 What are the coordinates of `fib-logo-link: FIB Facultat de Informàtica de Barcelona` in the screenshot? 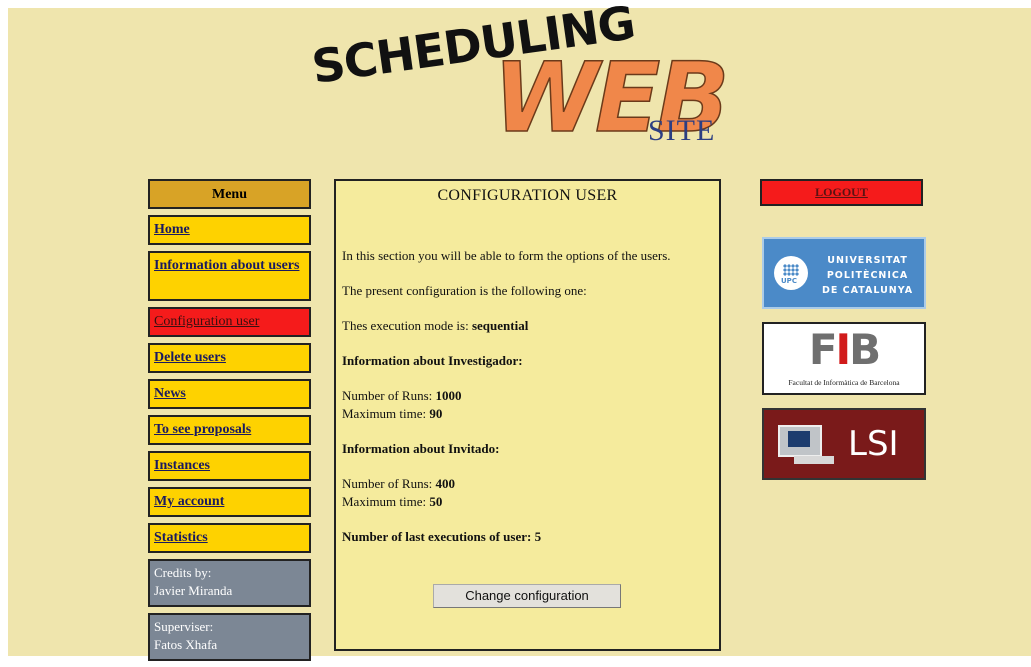 It's located at (844, 358).